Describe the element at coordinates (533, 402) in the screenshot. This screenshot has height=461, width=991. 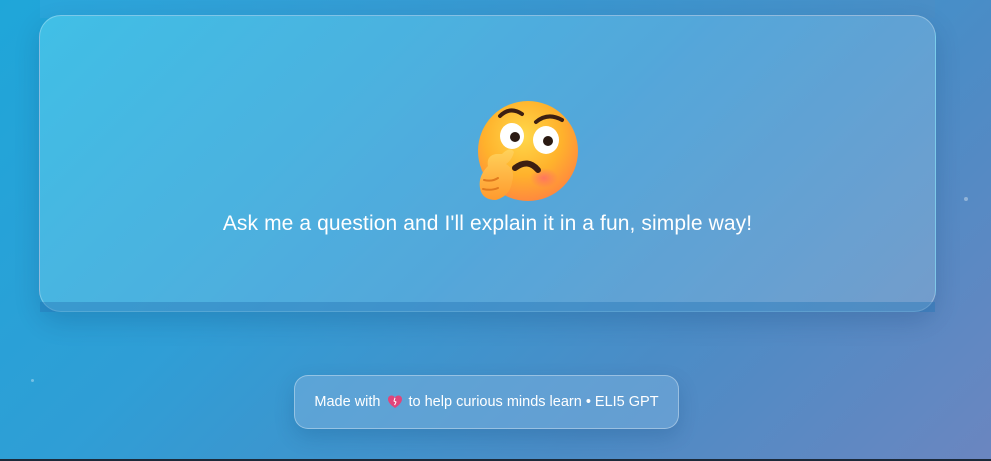
I see `footer-suffix: to help curious minds learn • ELI5 GPT` at that location.